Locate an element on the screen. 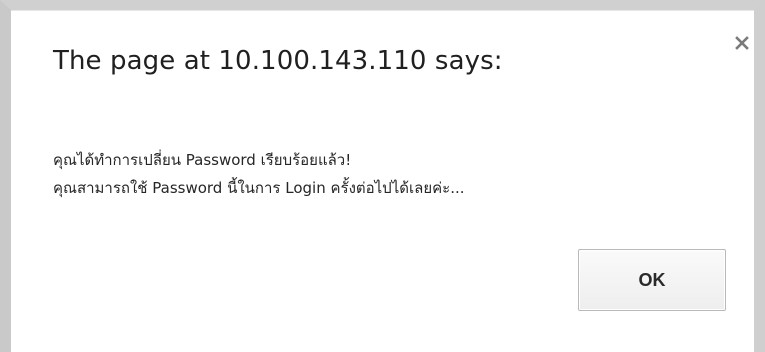 The width and height of the screenshot is (765, 352). close-icon is located at coordinates (742, 43).